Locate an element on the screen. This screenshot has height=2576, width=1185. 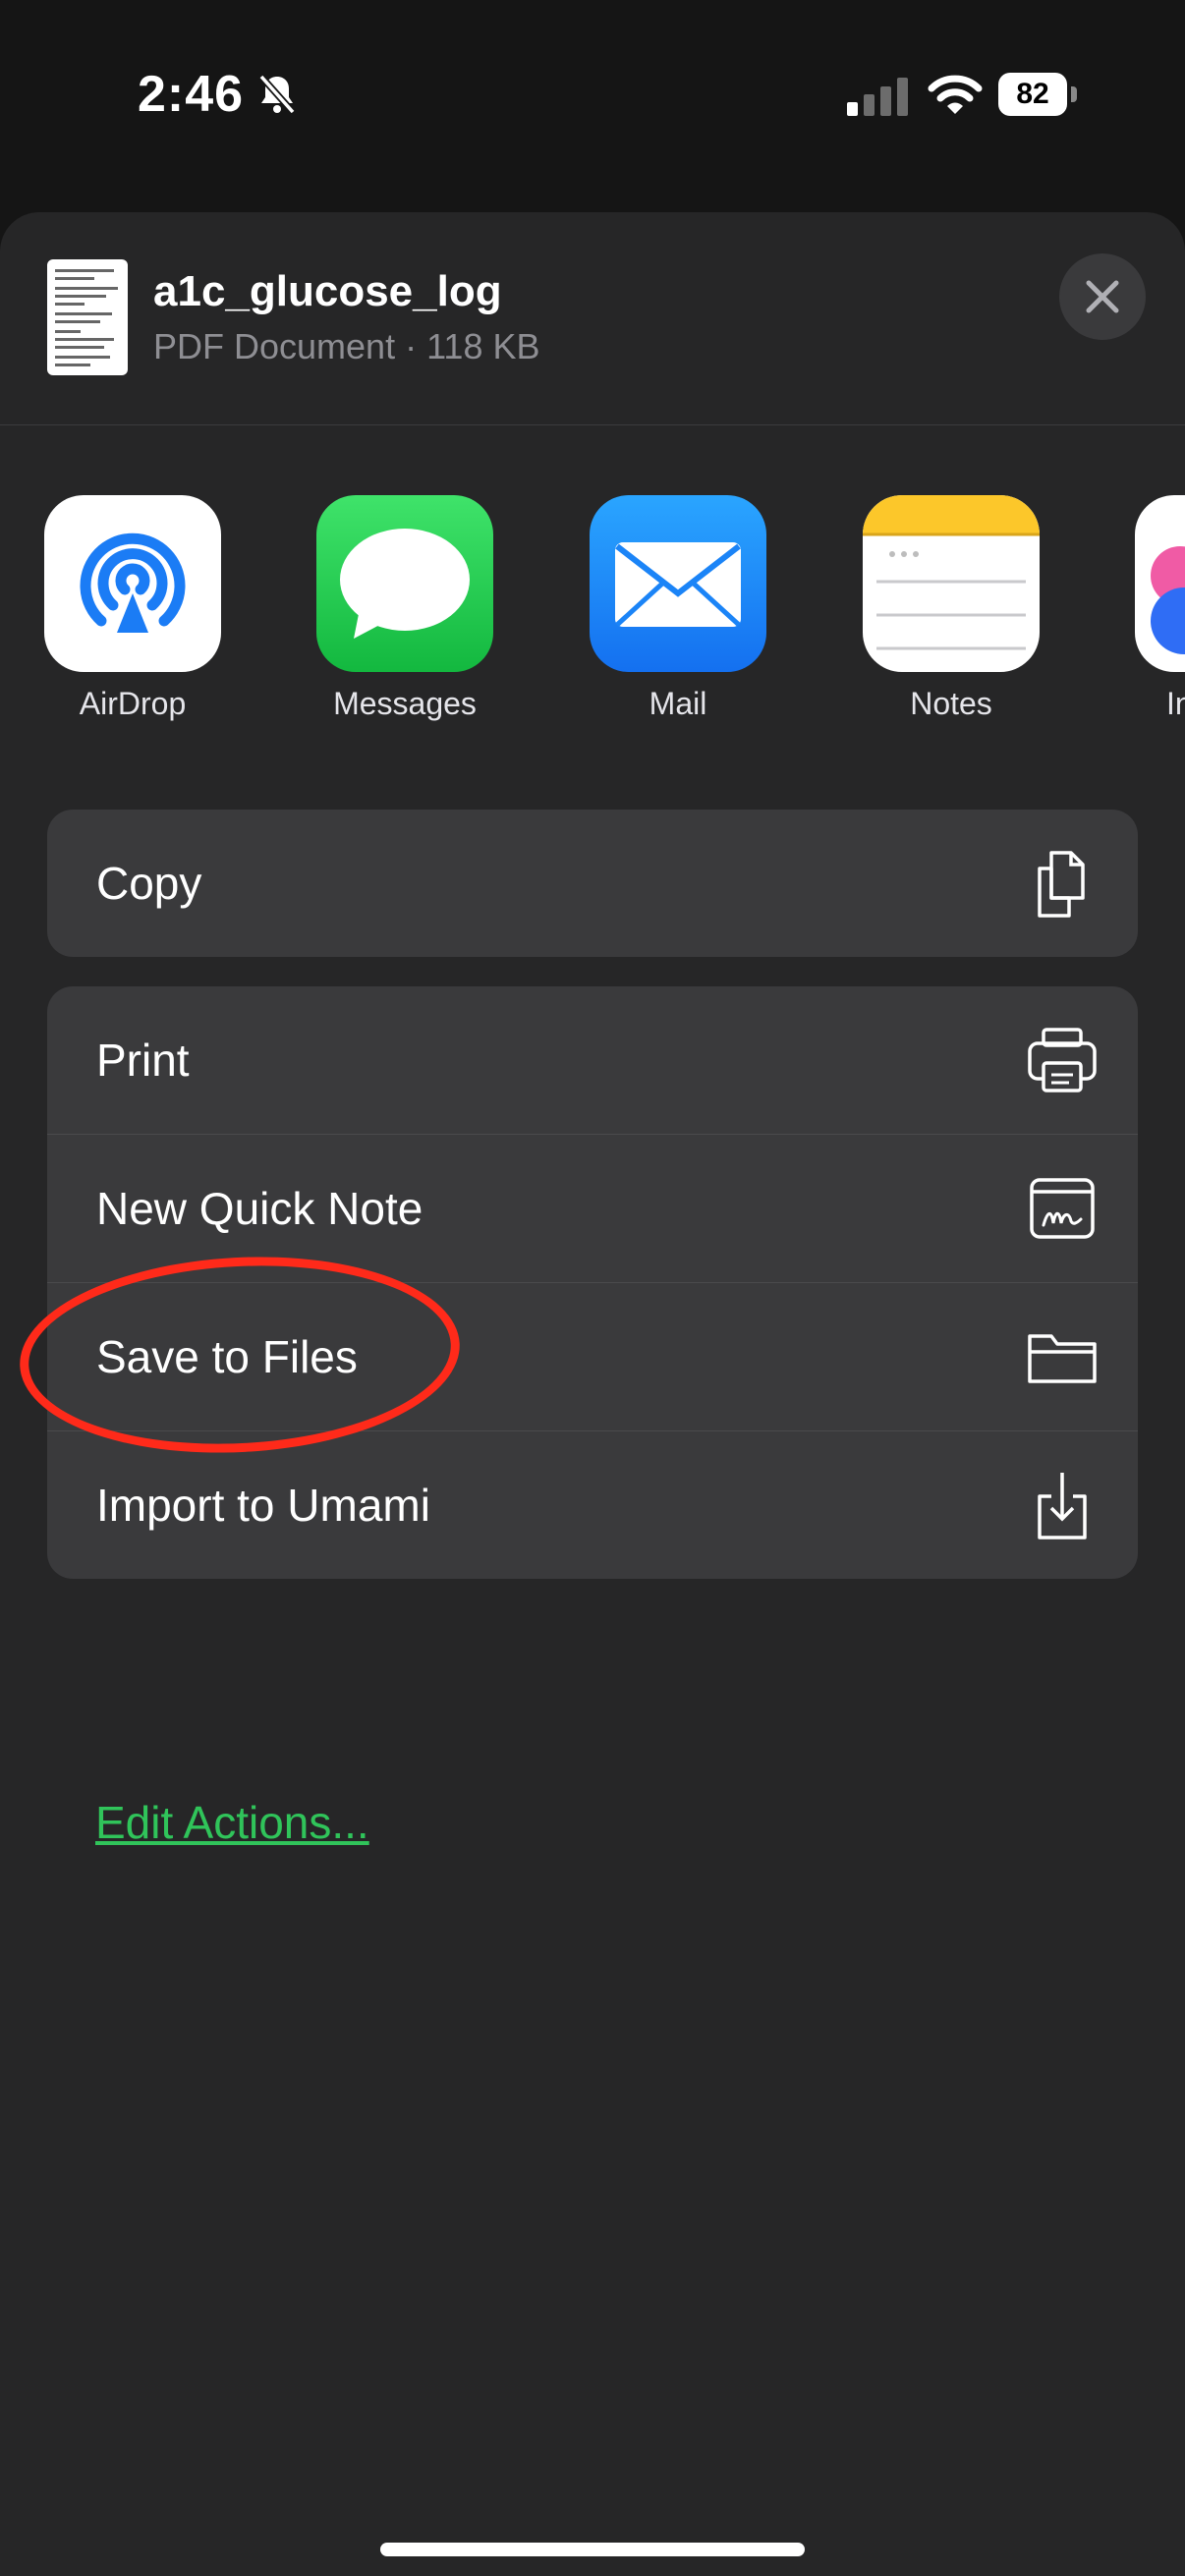
notes-icon is located at coordinates (952, 572).